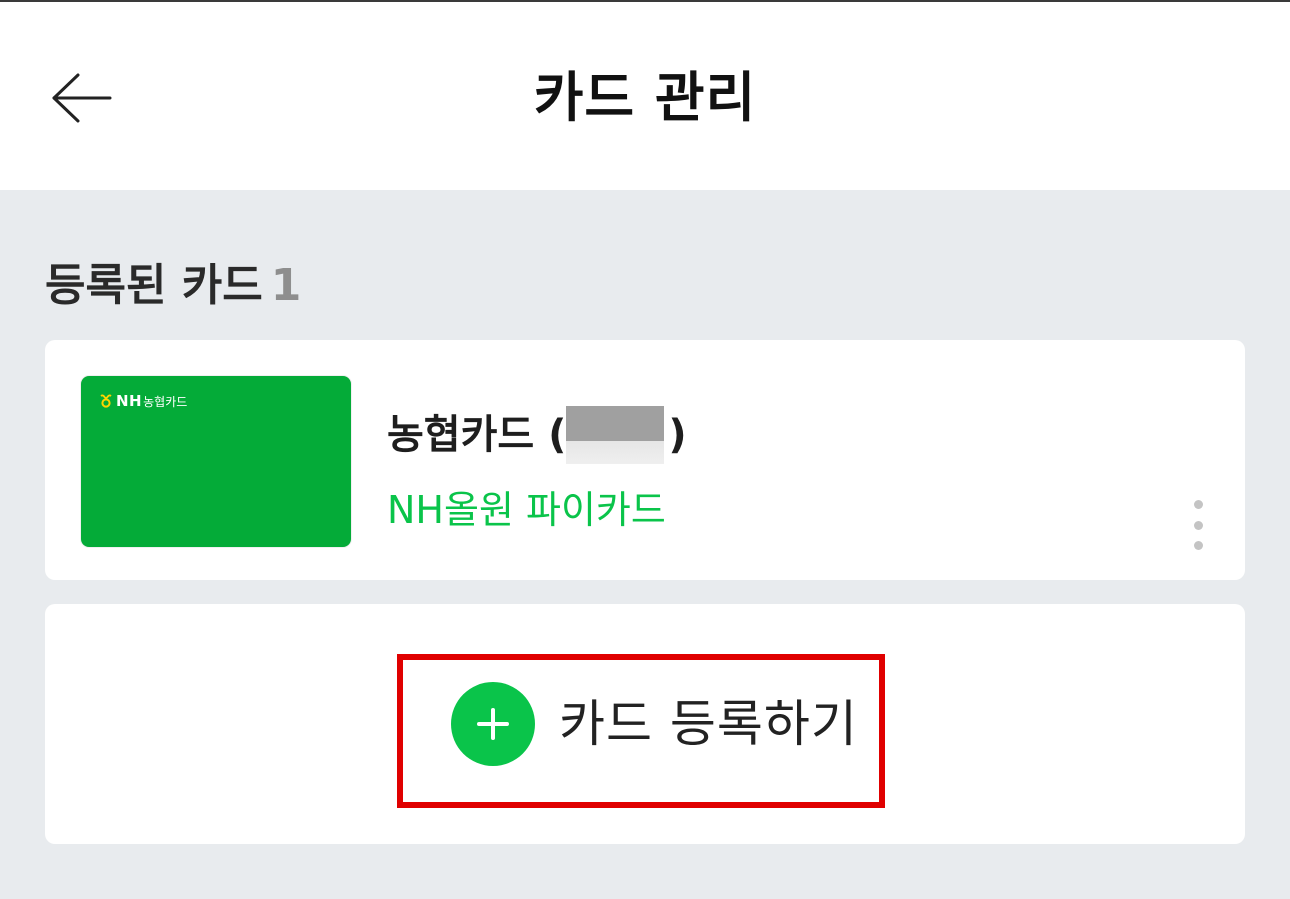  I want to click on card-product-name: NH올원 파이카드, so click(526, 510).